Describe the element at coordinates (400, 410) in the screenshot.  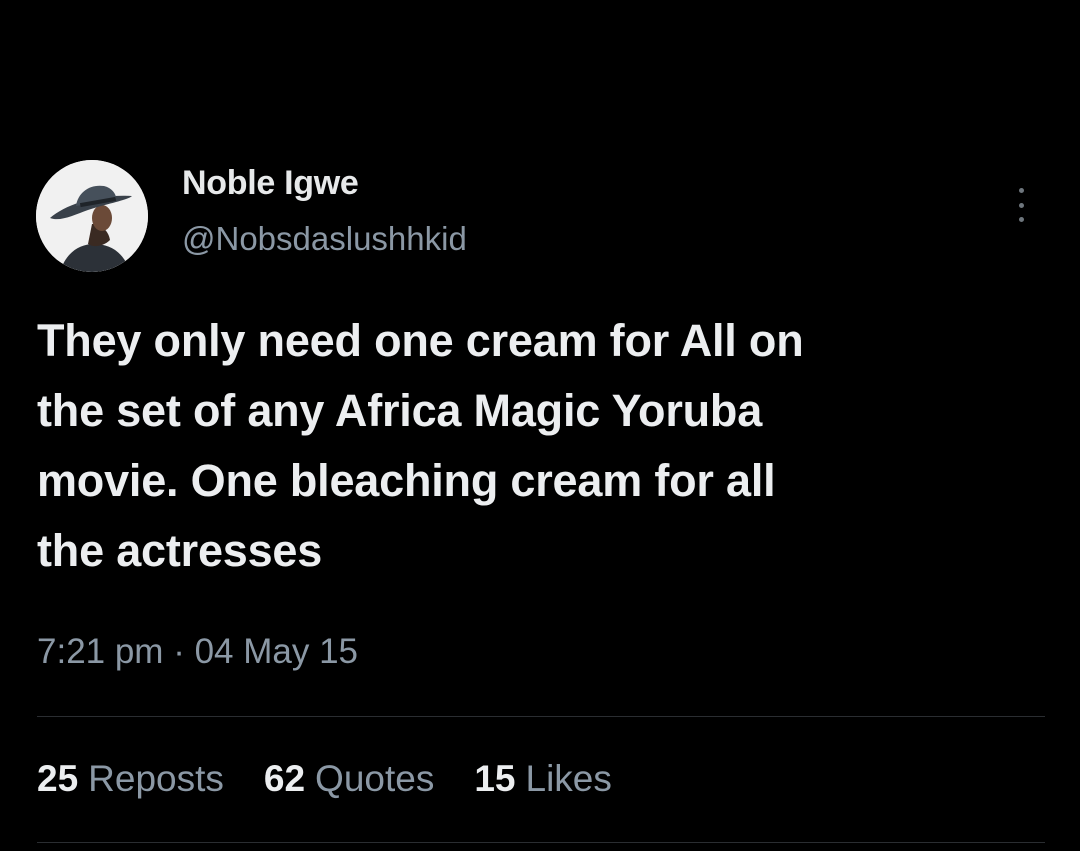
I see `tweet-text-line: the set of any Africa Magic Yoruba` at that location.